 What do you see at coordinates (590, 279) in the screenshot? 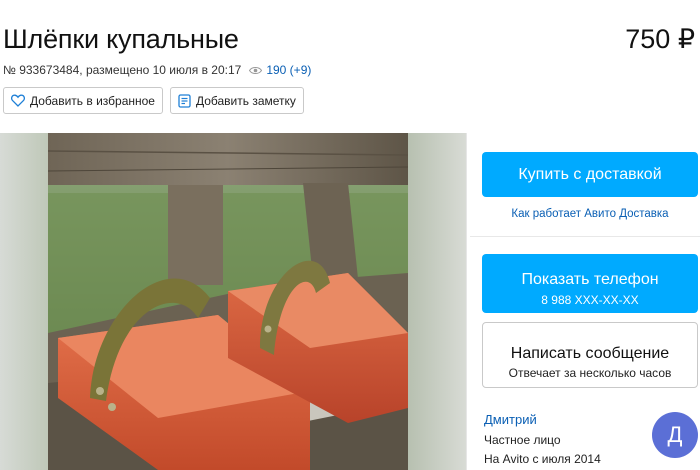
I see `show-phone-label: Показать телефон` at bounding box center [590, 279].